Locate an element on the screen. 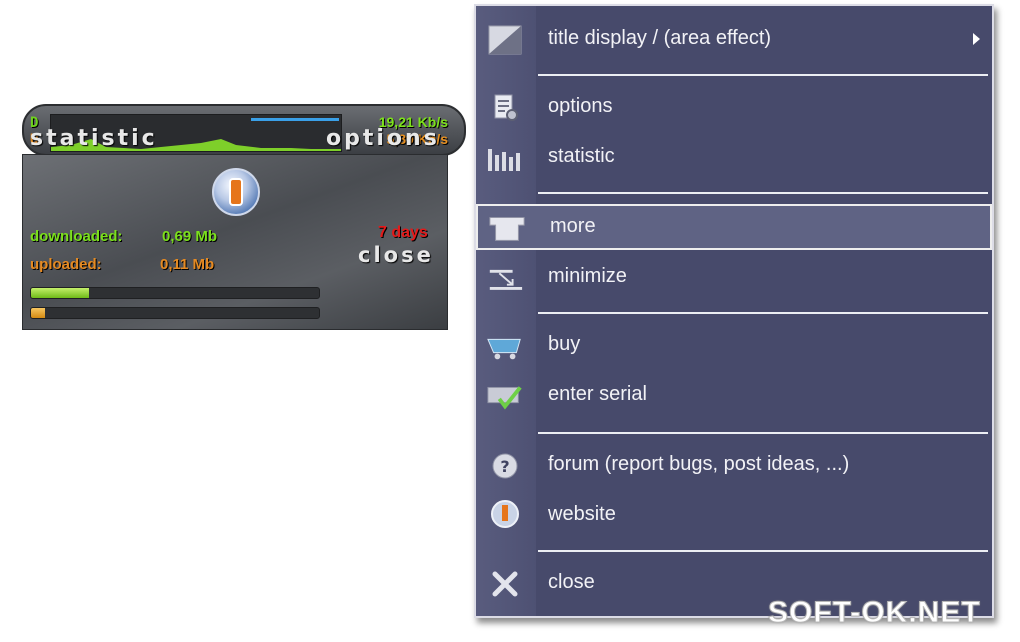 This screenshot has width=1020, height=642. help-icon: ? is located at coordinates (505, 466).